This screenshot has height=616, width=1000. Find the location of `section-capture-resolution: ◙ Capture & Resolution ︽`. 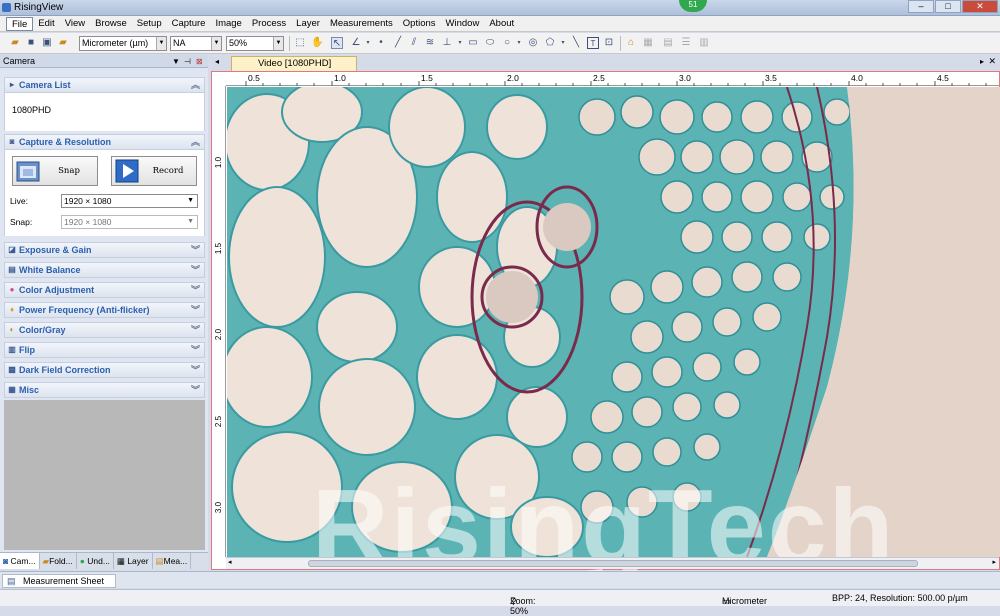

section-capture-resolution: ◙ Capture & Resolution ︽ is located at coordinates (104, 142).